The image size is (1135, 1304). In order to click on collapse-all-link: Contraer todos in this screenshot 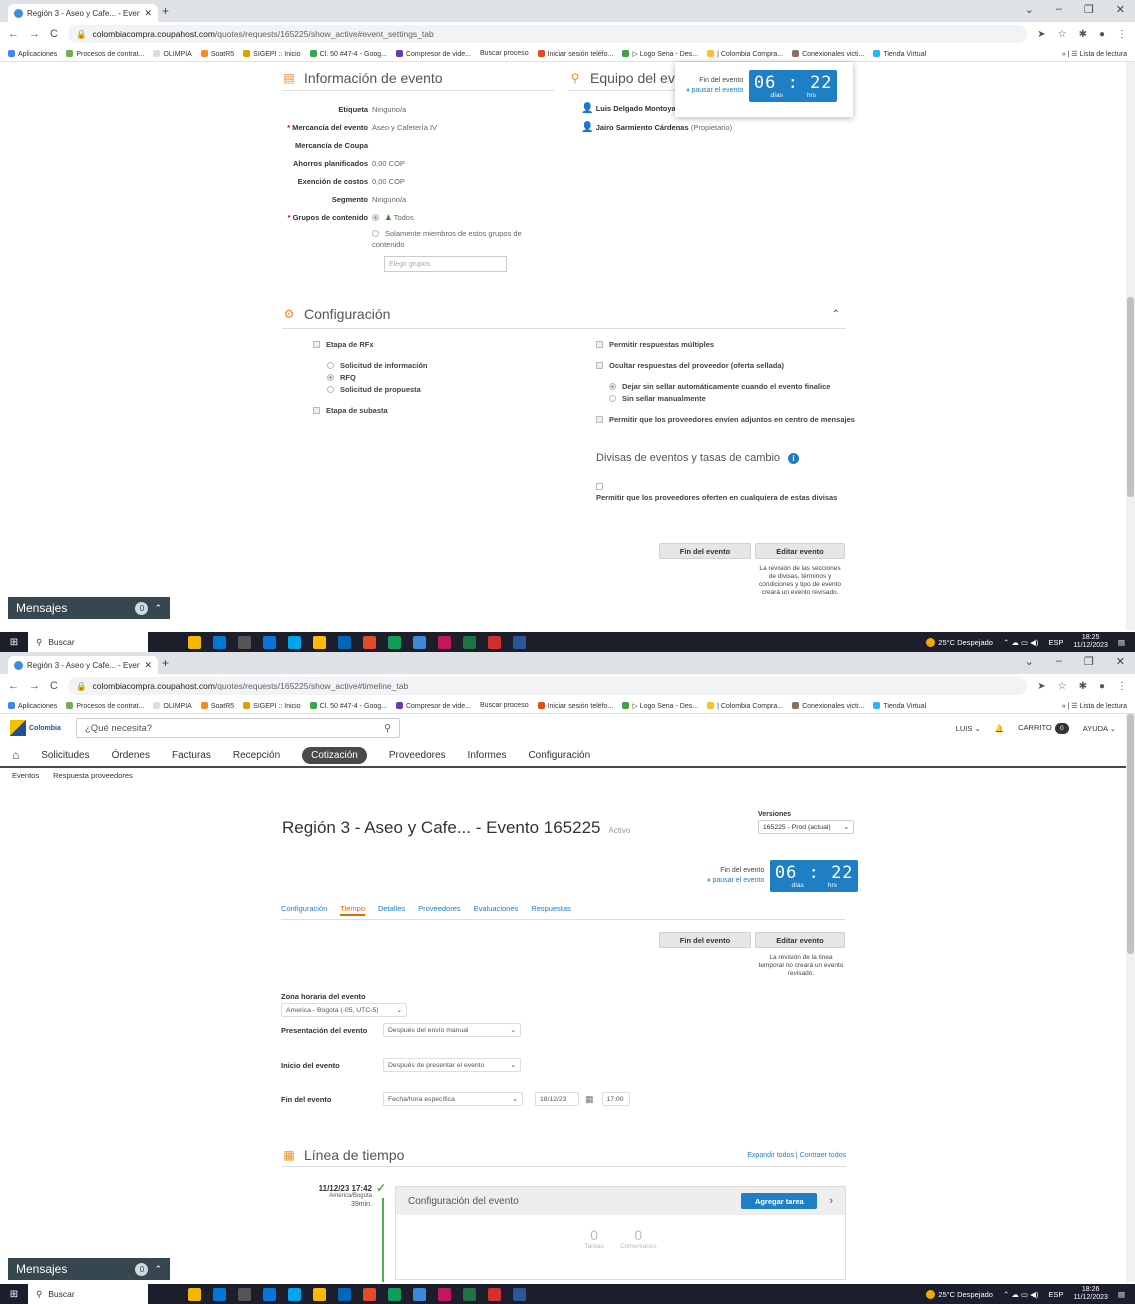, I will do `click(823, 1155)`.